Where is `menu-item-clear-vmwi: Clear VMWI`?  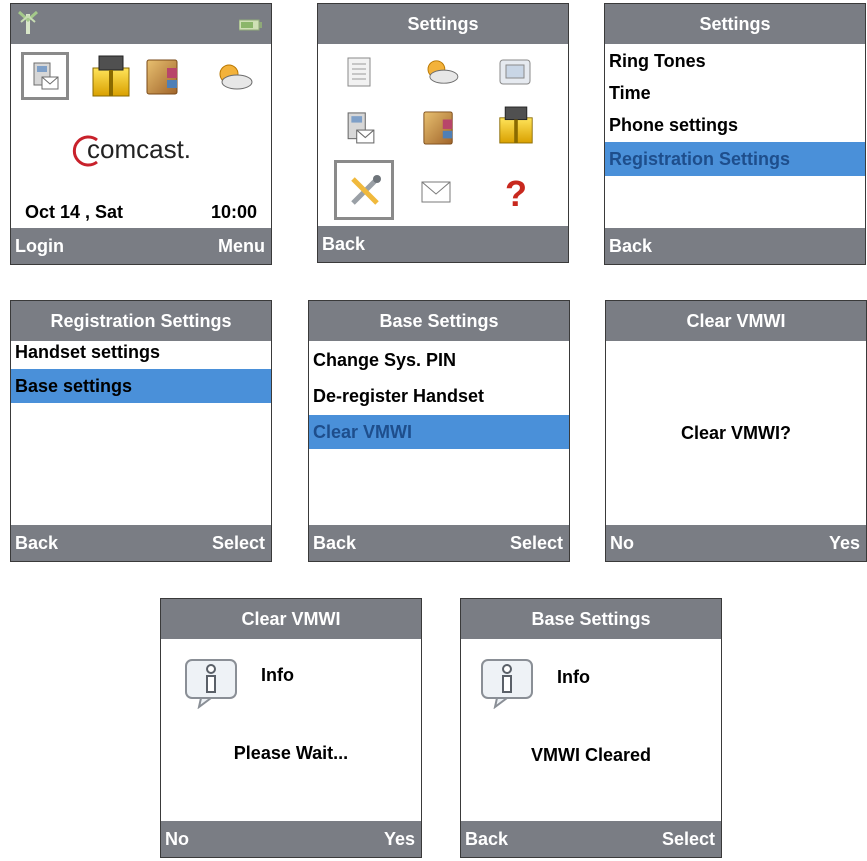 menu-item-clear-vmwi: Clear VMWI is located at coordinates (439, 432).